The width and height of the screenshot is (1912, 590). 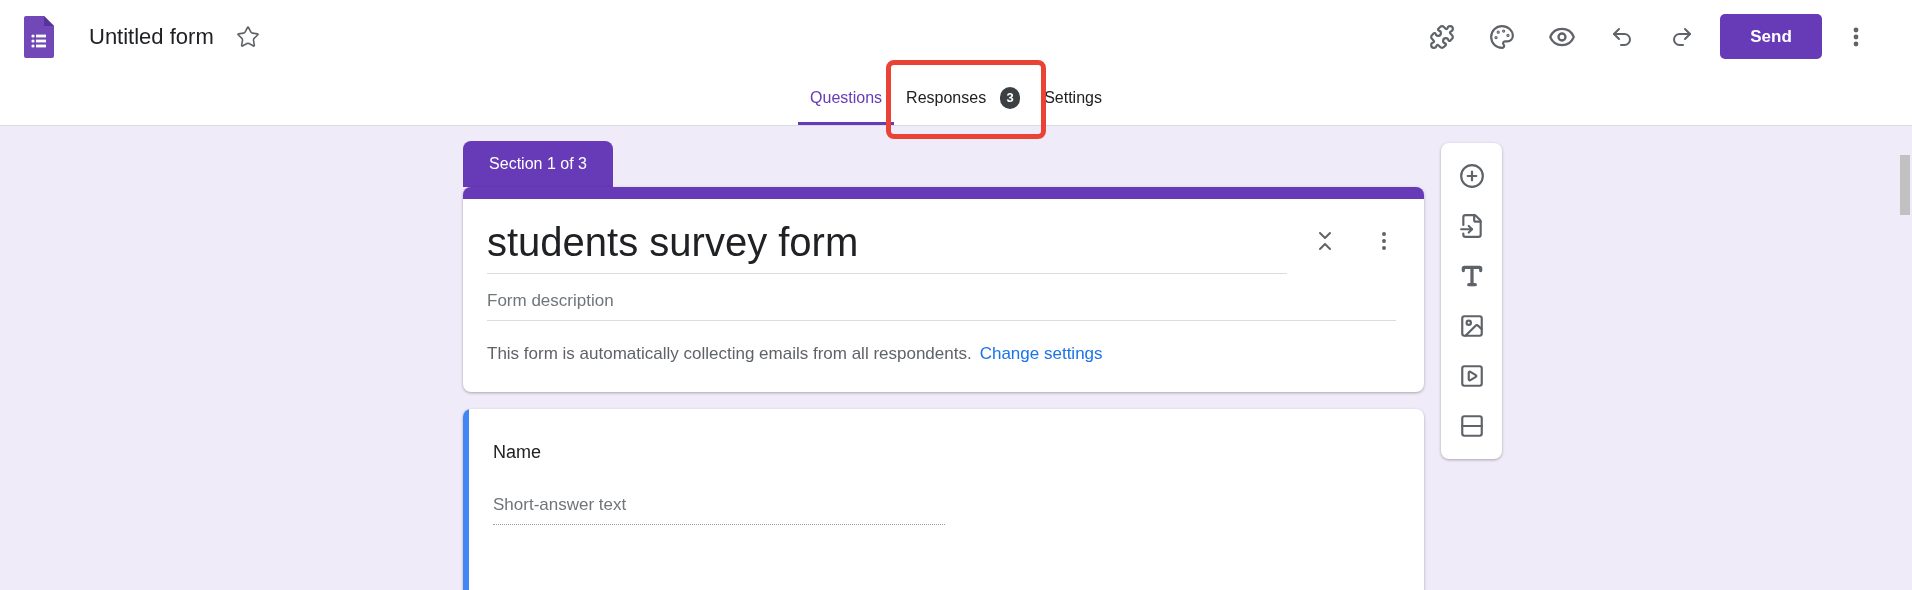 What do you see at coordinates (941, 304) in the screenshot?
I see `form-description-field: Form description` at bounding box center [941, 304].